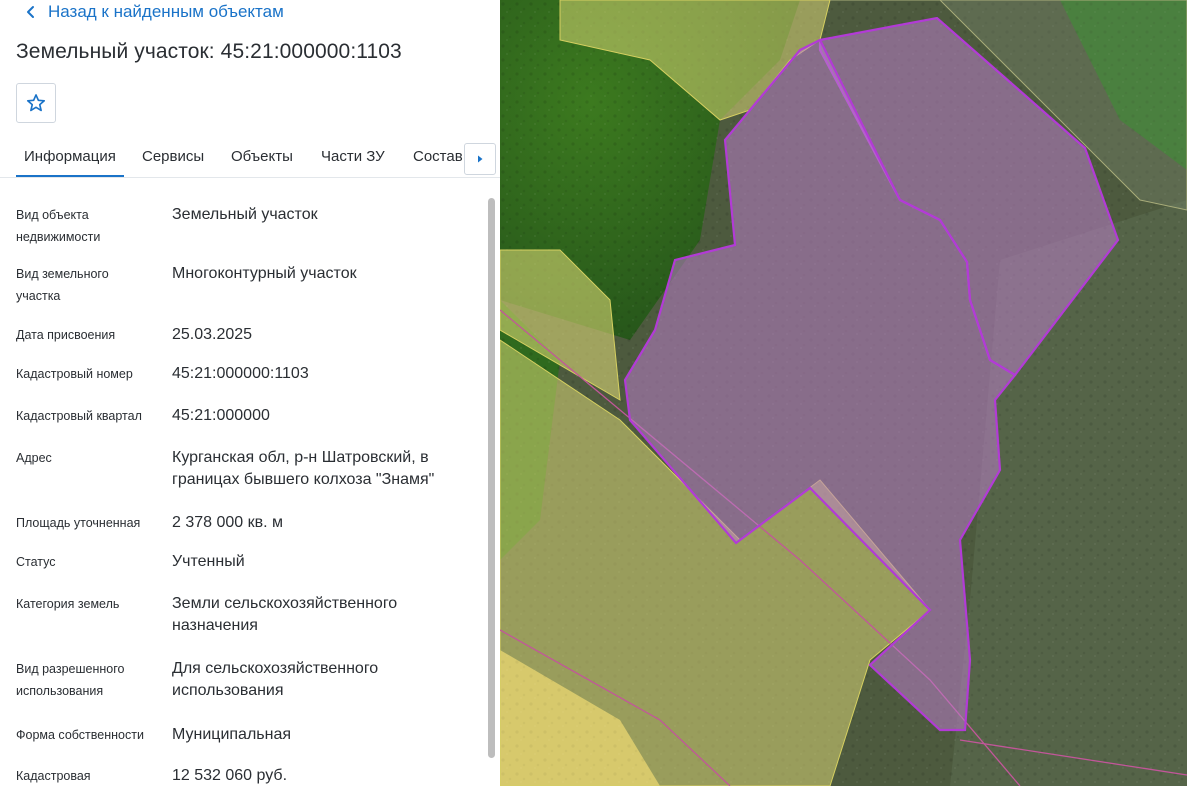 The height and width of the screenshot is (786, 1187). I want to click on back-link-label: Назад к найденным объектам, so click(166, 11).